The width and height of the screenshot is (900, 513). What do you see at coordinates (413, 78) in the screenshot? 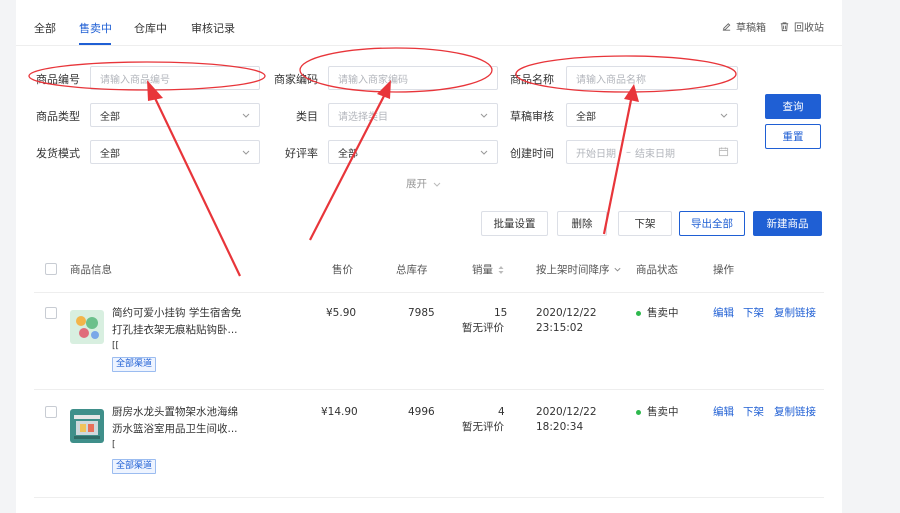
I see `merchant-code-input: 请输入商家编码` at bounding box center [413, 78].